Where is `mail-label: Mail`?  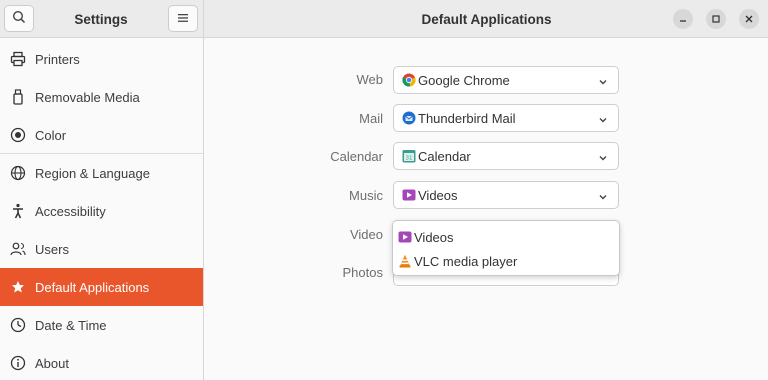 mail-label: Mail is located at coordinates (371, 118).